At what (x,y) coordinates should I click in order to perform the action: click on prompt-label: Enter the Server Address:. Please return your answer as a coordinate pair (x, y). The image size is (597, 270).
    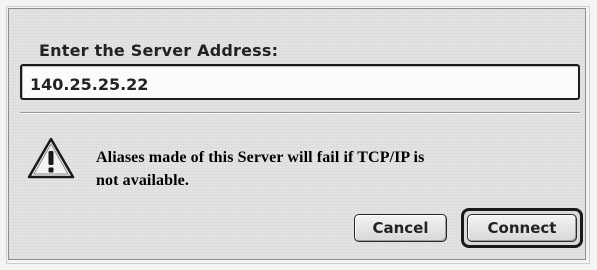
    Looking at the image, I should click on (159, 50).